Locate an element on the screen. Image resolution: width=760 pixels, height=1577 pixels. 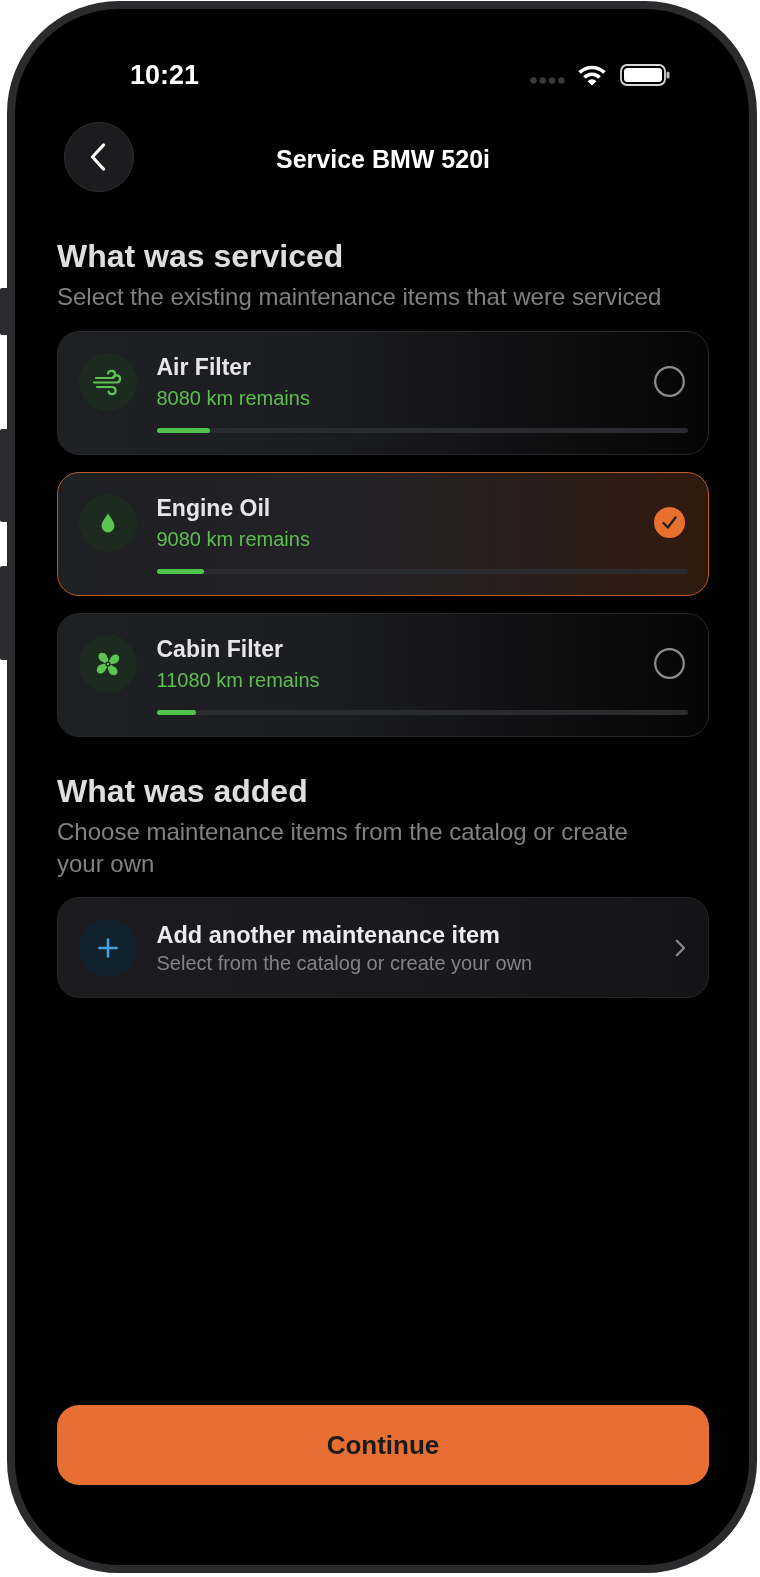
chevron-right-icon is located at coordinates (680, 947).